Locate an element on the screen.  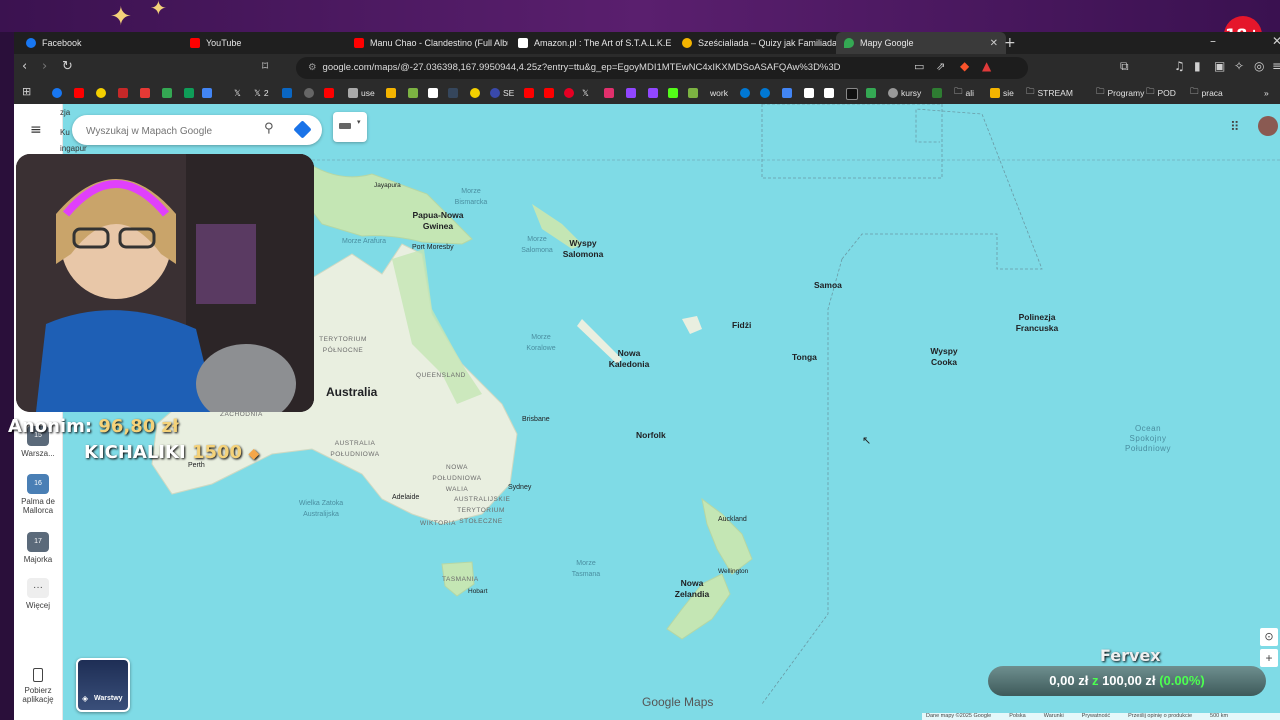
tab-amazon: Amazon.pl : The Art of S.T.A.L.K.E.R. 2 is located at coordinates (591, 43).